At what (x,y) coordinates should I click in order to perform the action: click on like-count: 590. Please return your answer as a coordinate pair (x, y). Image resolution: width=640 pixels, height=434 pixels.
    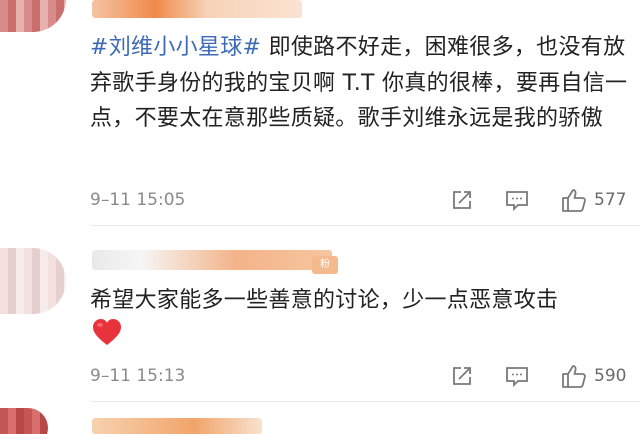
    Looking at the image, I should click on (610, 376).